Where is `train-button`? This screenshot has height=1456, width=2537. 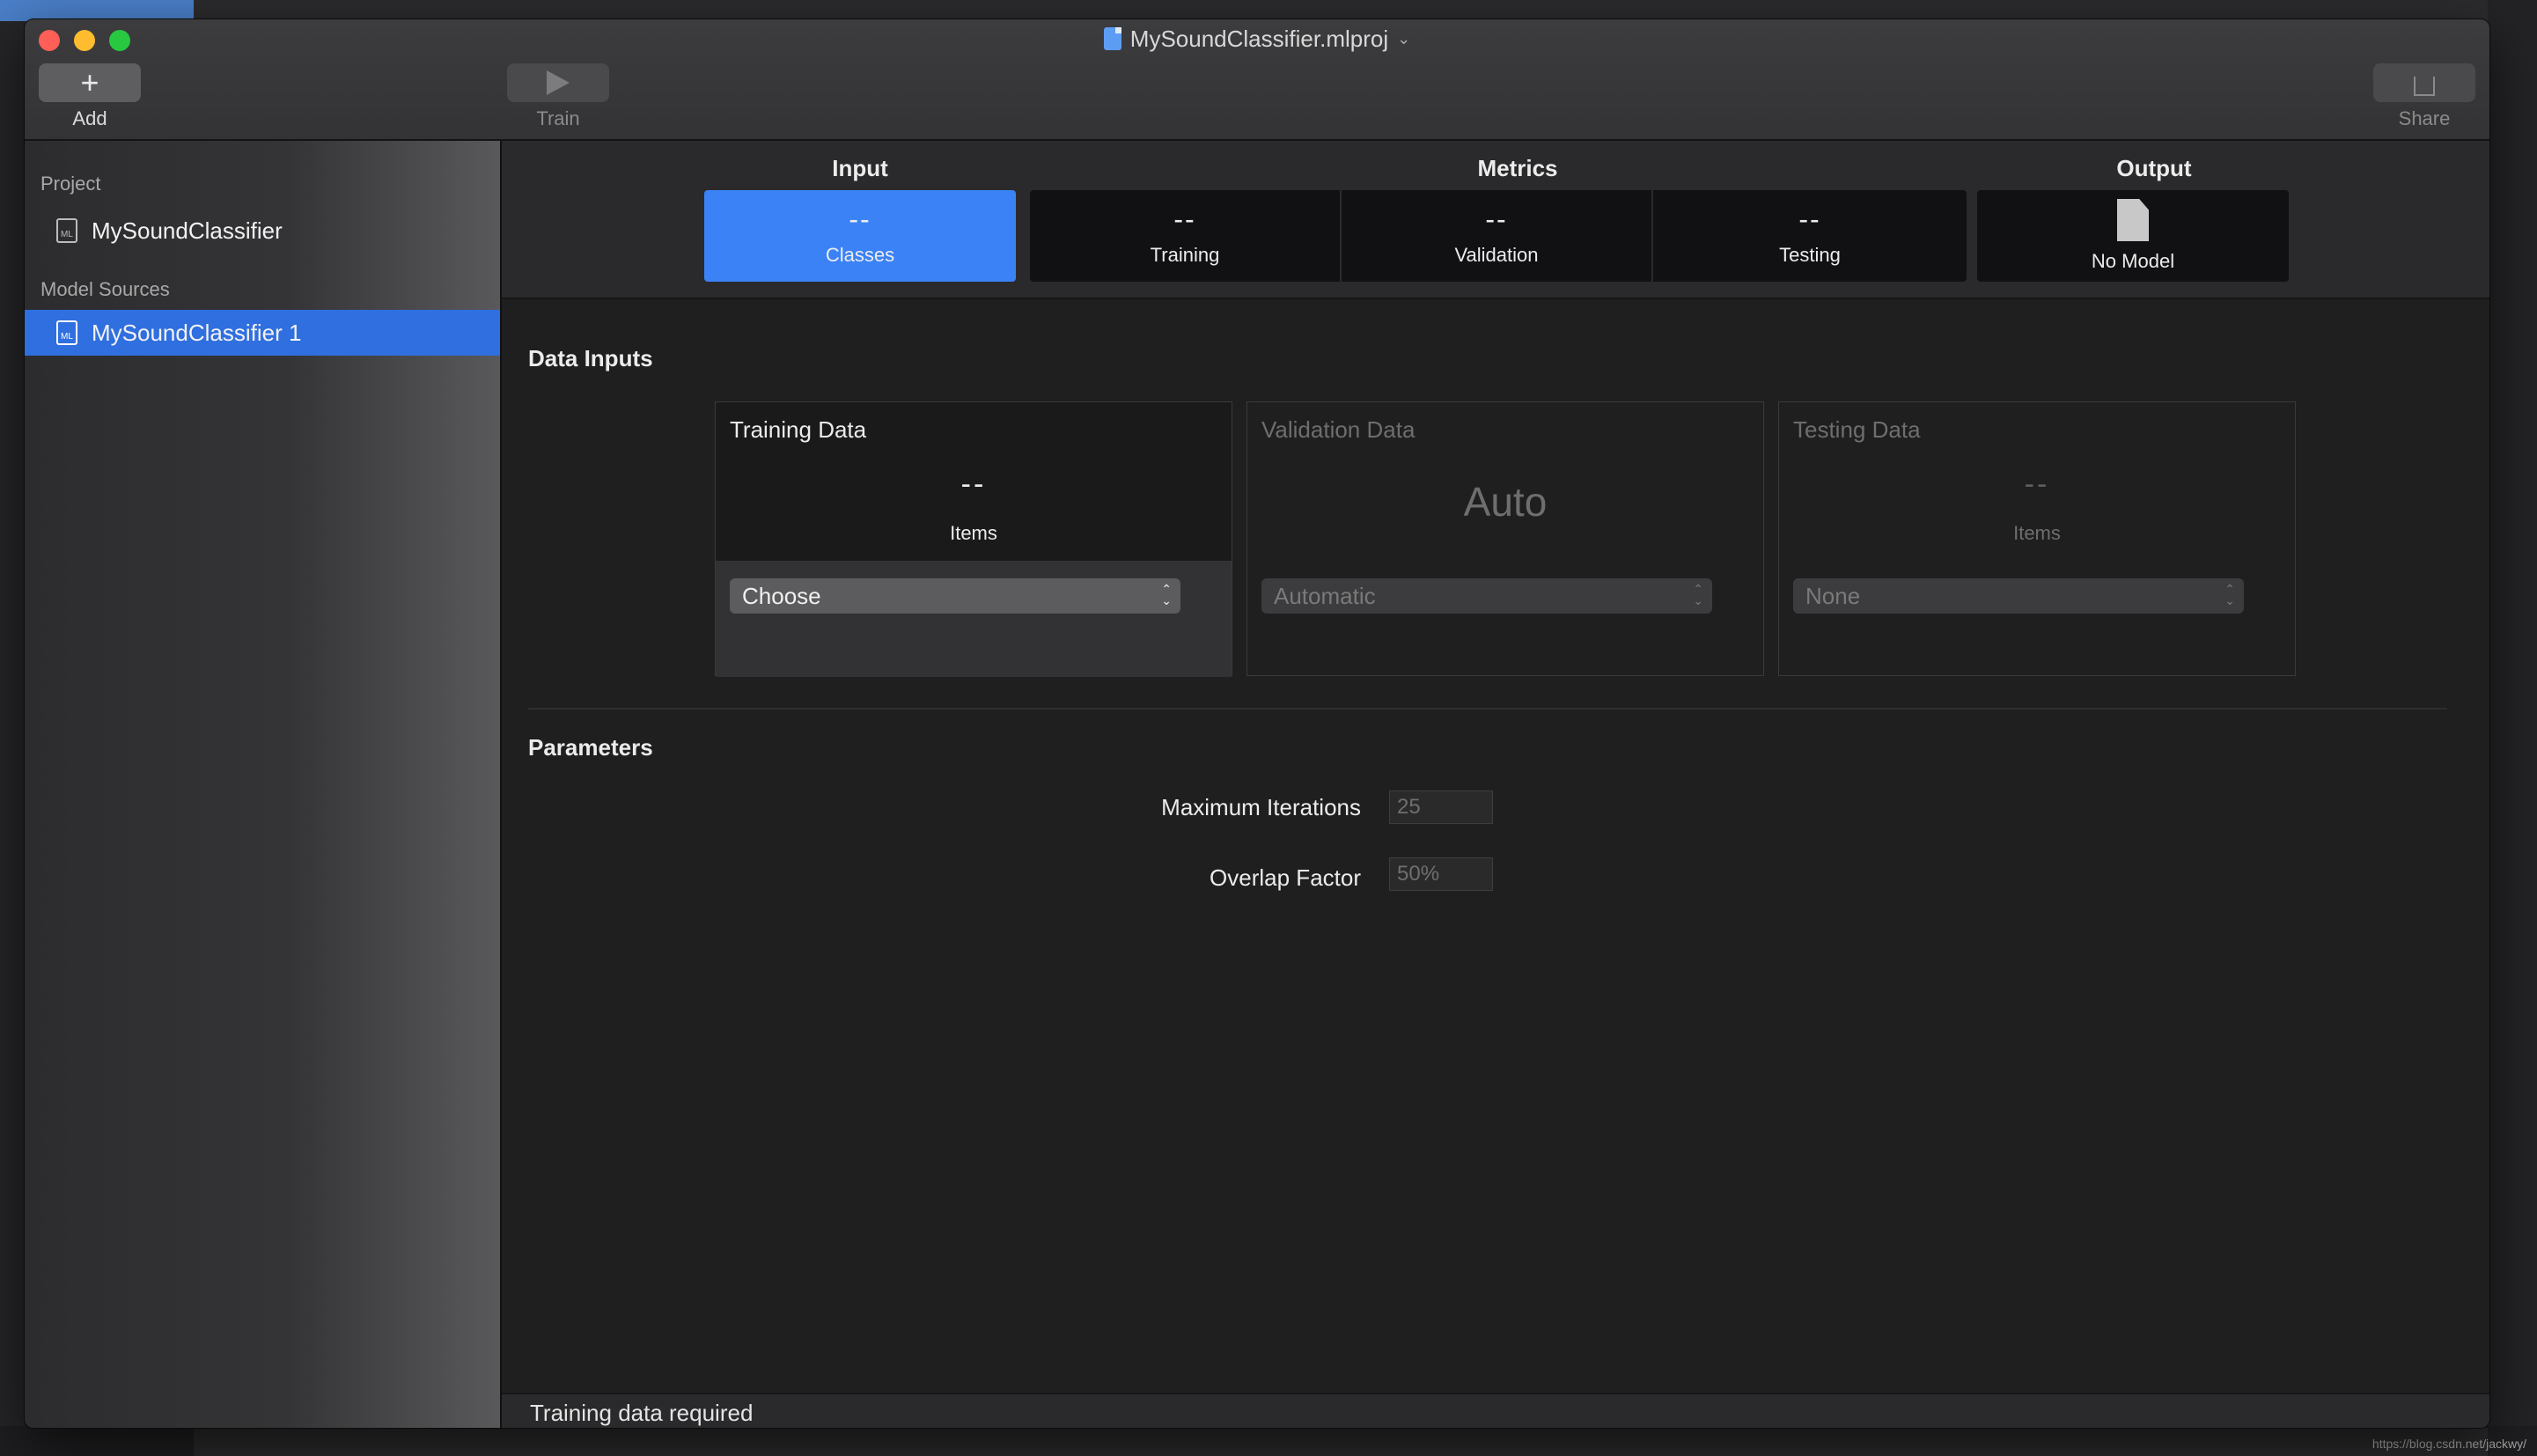 train-button is located at coordinates (558, 82).